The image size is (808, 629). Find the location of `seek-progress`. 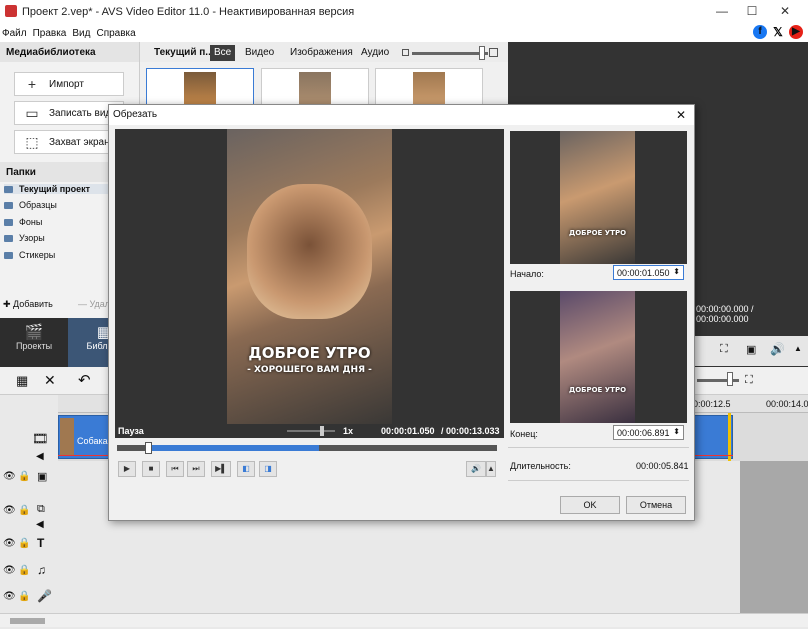

seek-progress is located at coordinates (234, 448).